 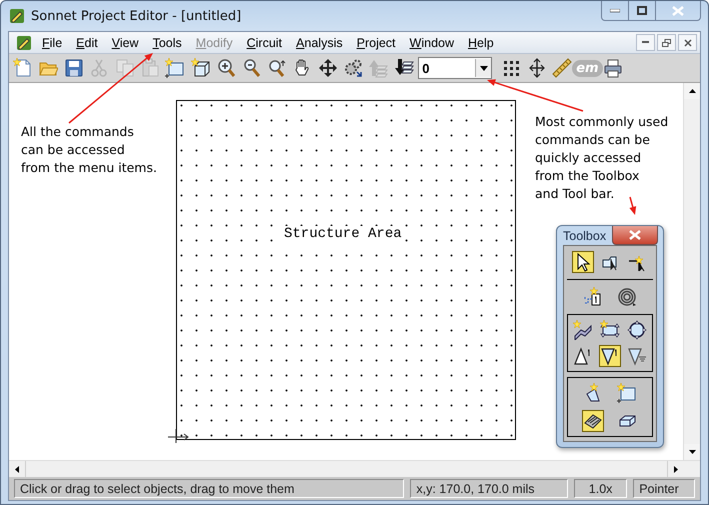 I want to click on menu-item: Window, so click(x=432, y=43).